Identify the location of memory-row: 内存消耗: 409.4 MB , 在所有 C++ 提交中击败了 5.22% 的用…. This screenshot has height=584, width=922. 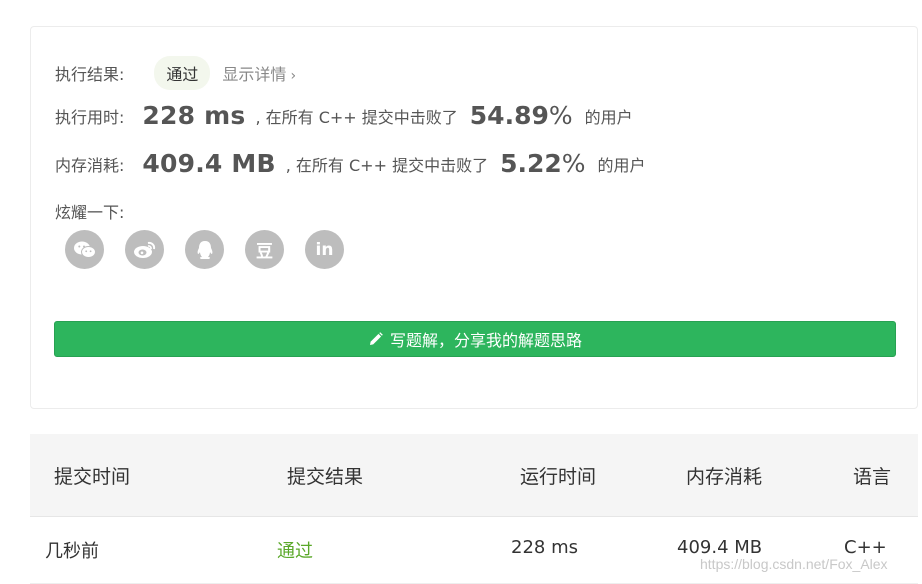
(350, 163).